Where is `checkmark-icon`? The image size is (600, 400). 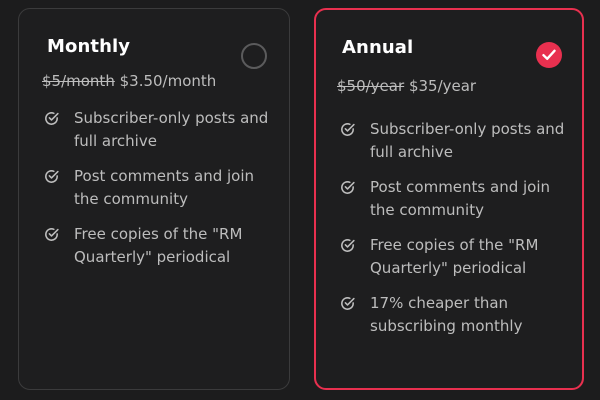 checkmark-icon is located at coordinates (549, 54).